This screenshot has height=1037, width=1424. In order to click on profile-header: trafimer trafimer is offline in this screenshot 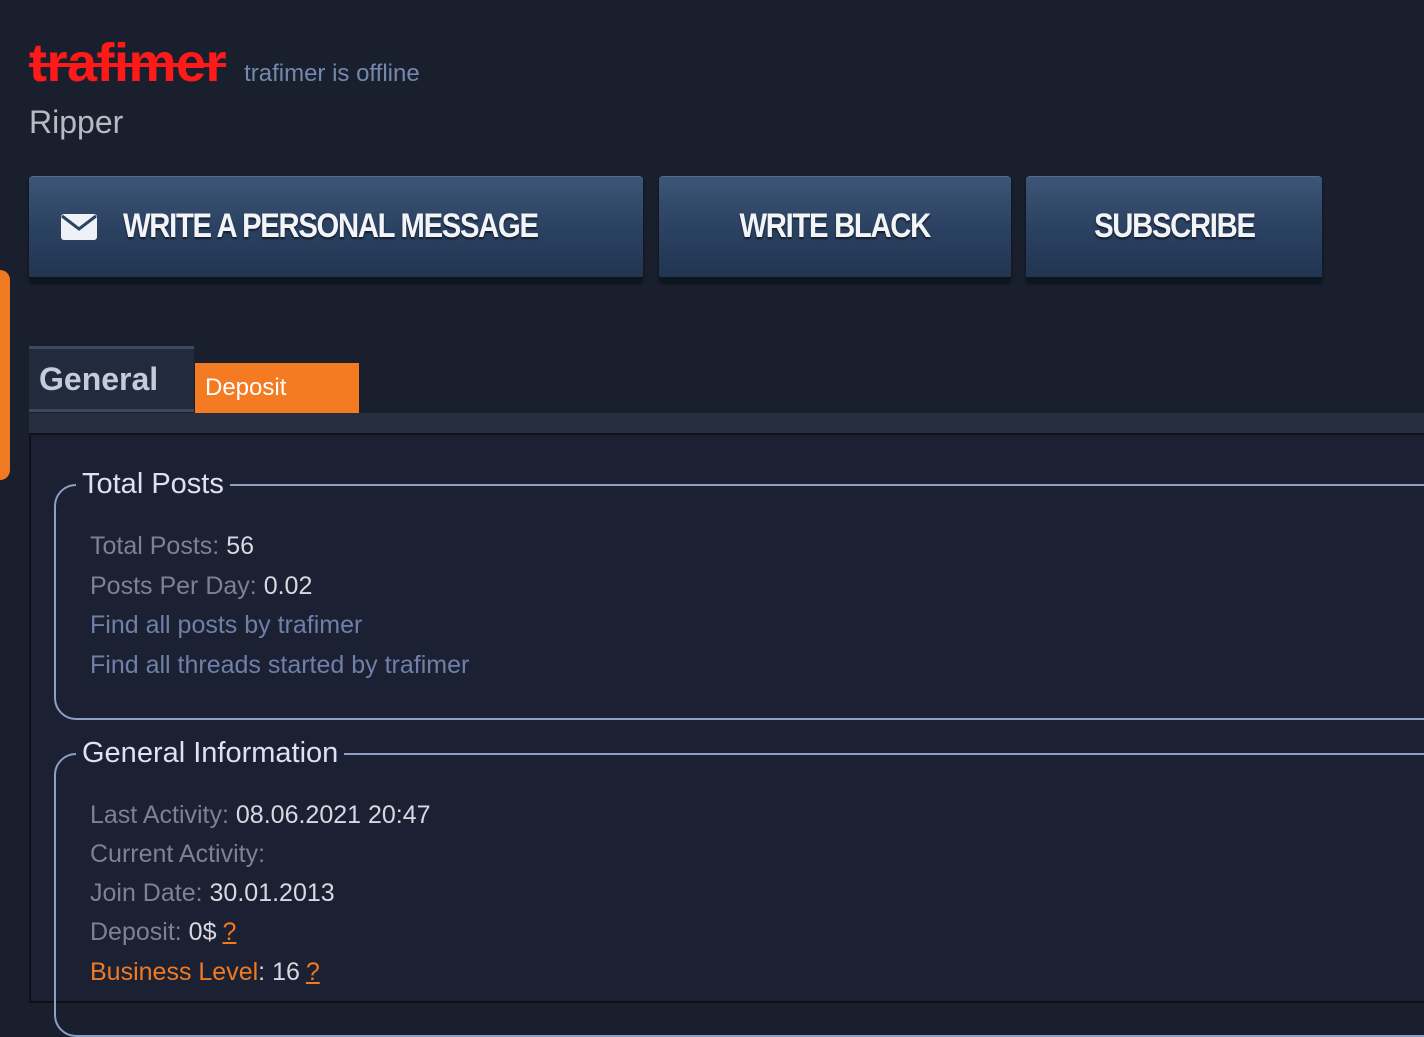, I will do `click(224, 63)`.